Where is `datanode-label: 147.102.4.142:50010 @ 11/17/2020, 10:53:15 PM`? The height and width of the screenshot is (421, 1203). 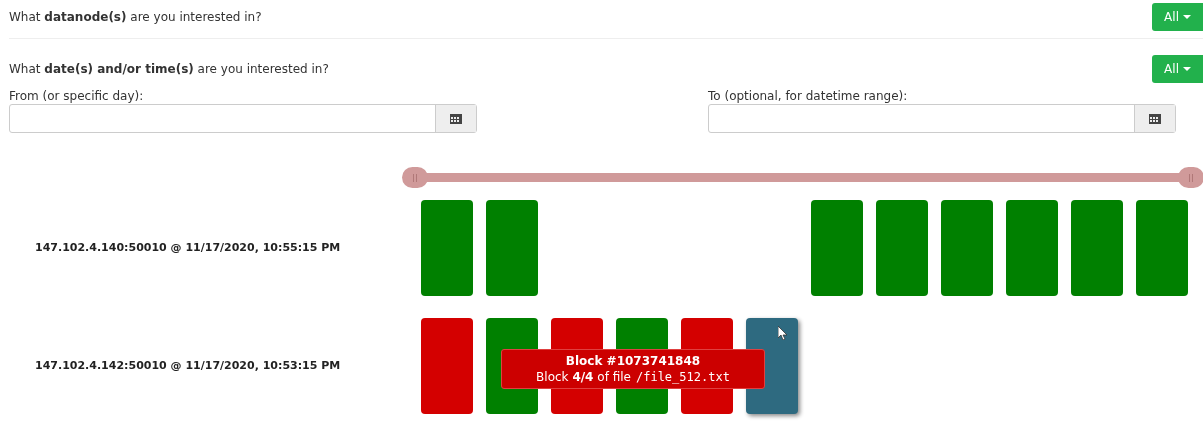
datanode-label: 147.102.4.142:50010 @ 11/17/2020, 10:53:15 PM is located at coordinates (188, 365).